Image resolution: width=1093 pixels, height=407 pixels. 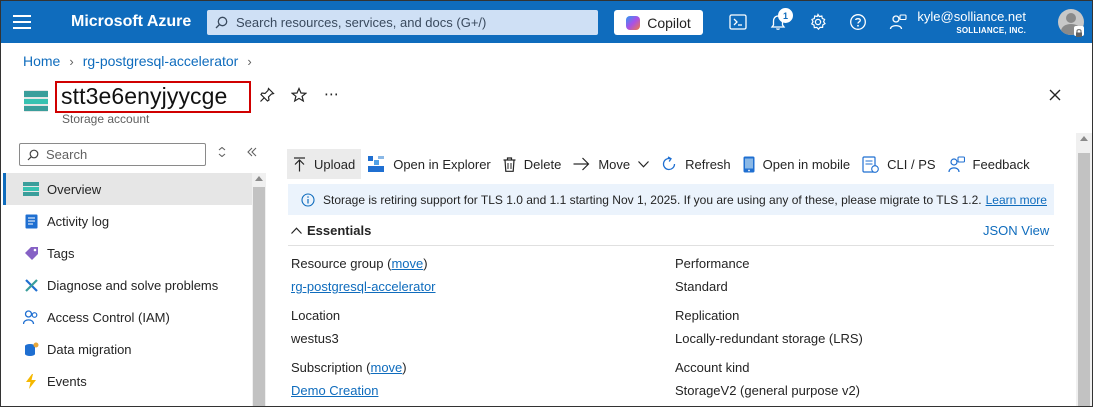 What do you see at coordinates (708, 164) in the screenshot?
I see `refresh-label: Refresh` at bounding box center [708, 164].